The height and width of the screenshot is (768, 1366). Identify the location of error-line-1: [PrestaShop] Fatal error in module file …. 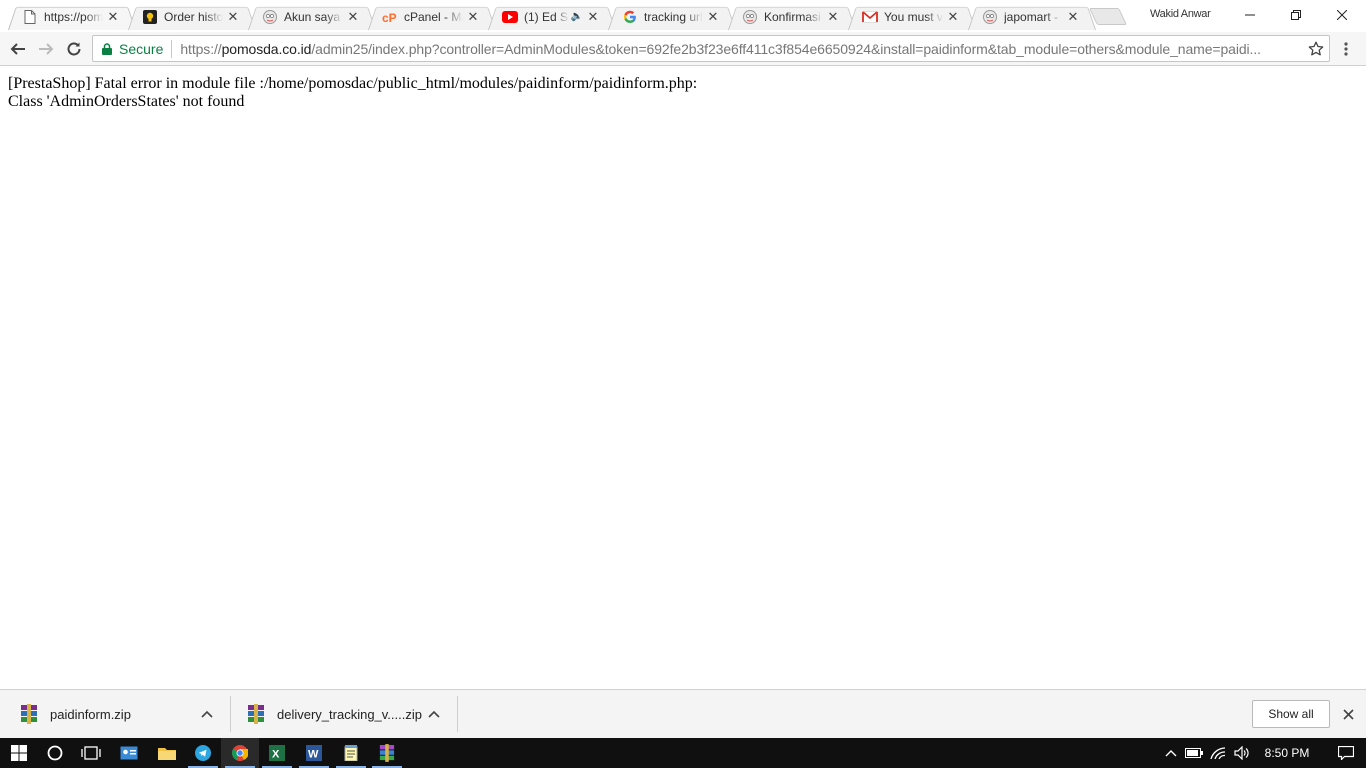
(353, 83).